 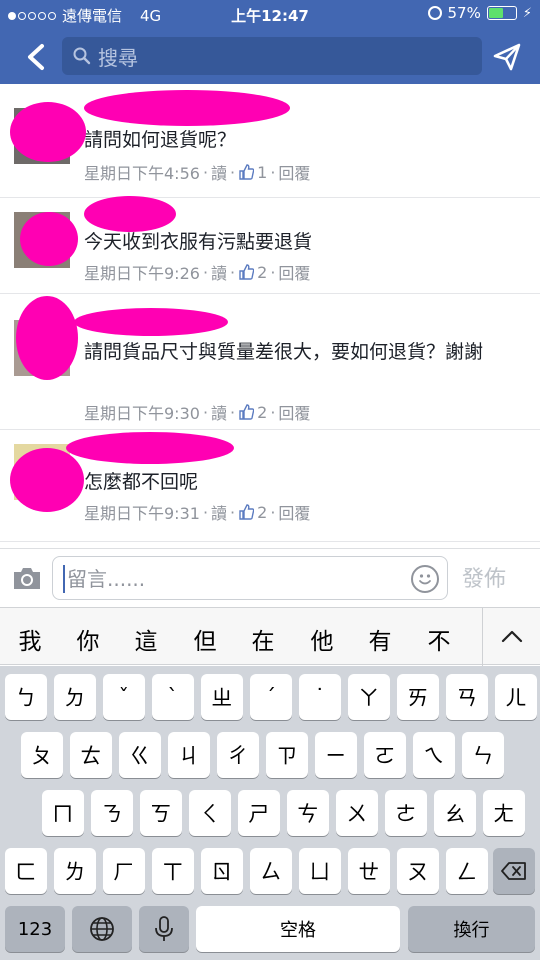 What do you see at coordinates (369, 697) in the screenshot?
I see `keyboard-key: ㄚ` at bounding box center [369, 697].